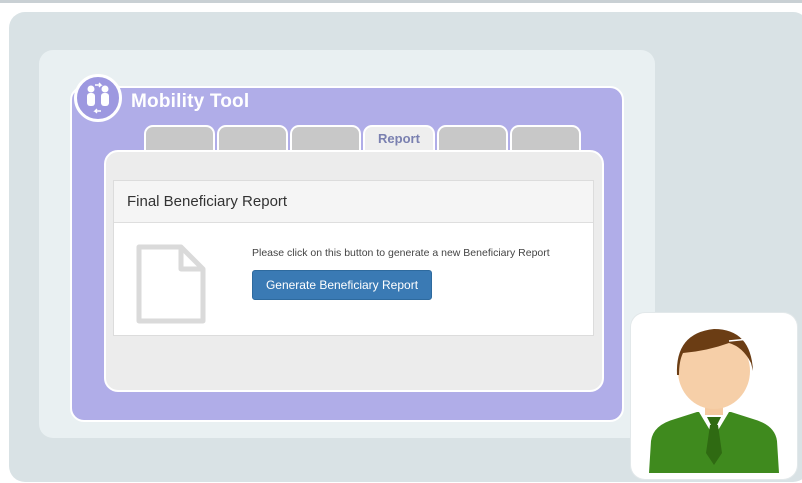  I want to click on document-icon, so click(171, 286).